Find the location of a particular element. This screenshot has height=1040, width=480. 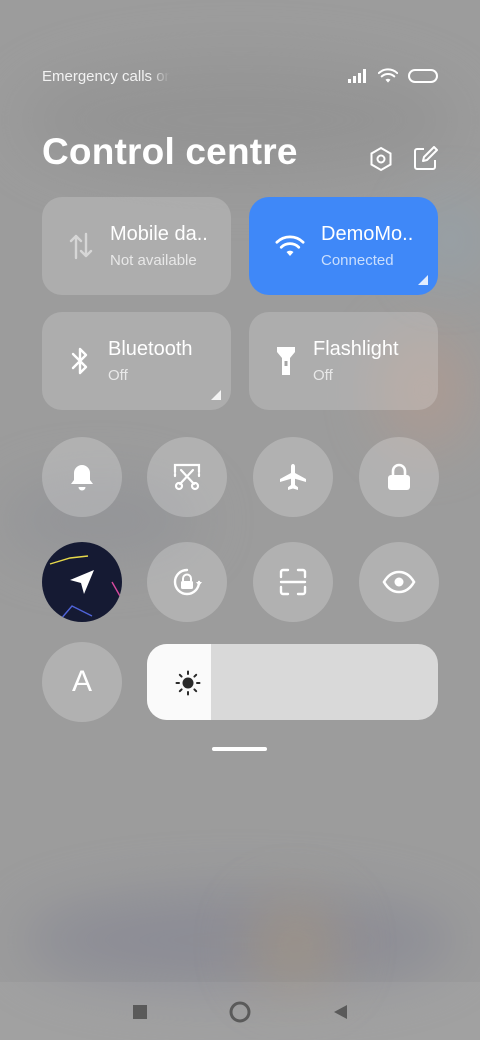

eye-icon is located at coordinates (399, 582).